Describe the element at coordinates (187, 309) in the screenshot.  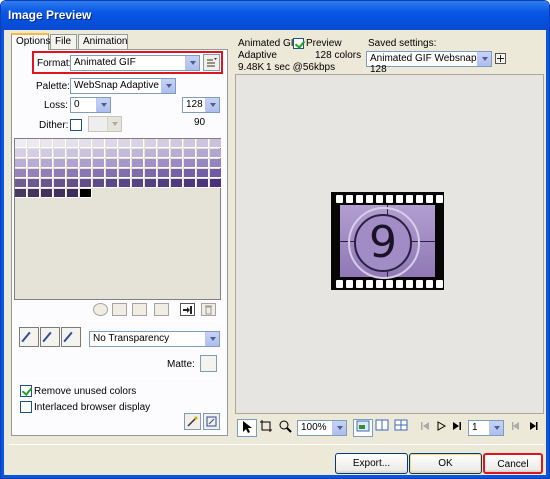
I see `swatch-import-button` at that location.